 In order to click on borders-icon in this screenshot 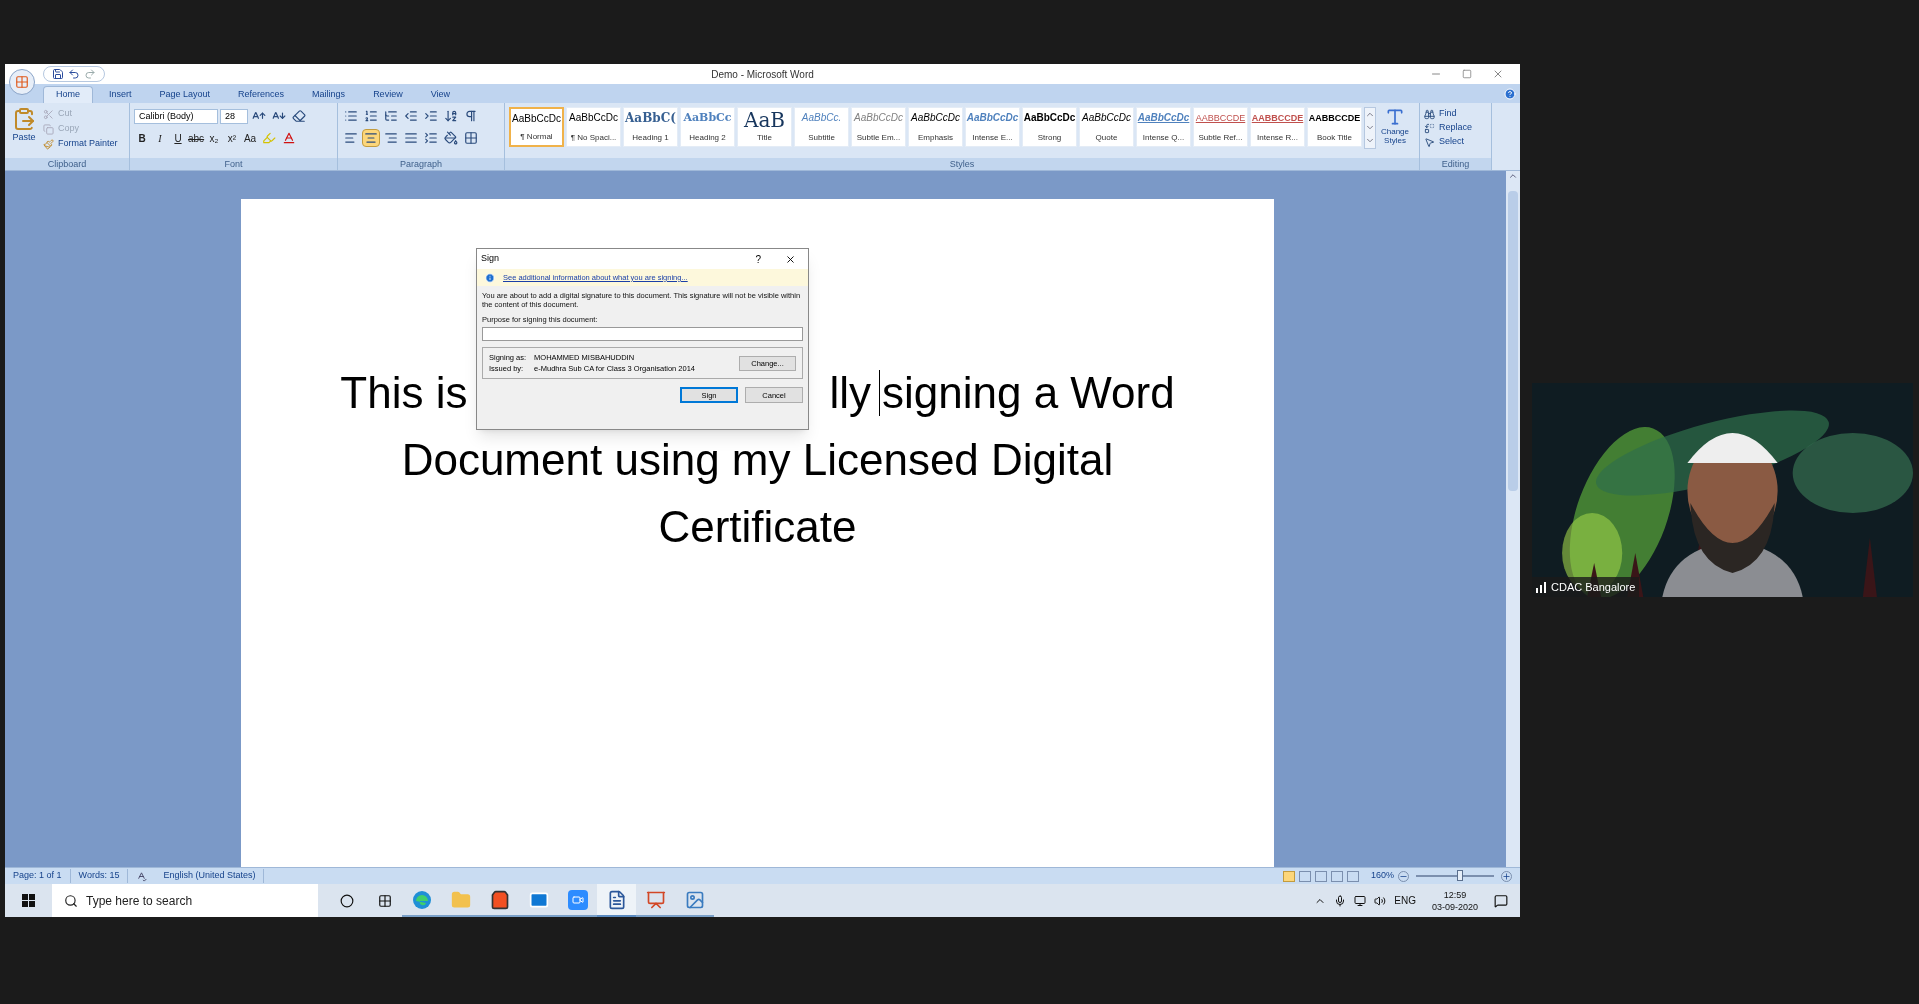, I will do `click(471, 138)`.